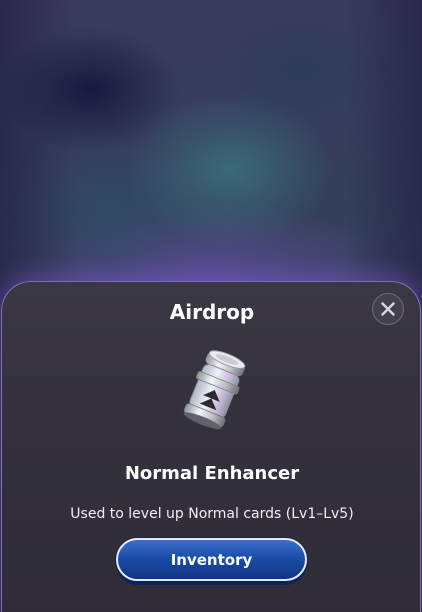  I want to click on close-button, so click(388, 309).